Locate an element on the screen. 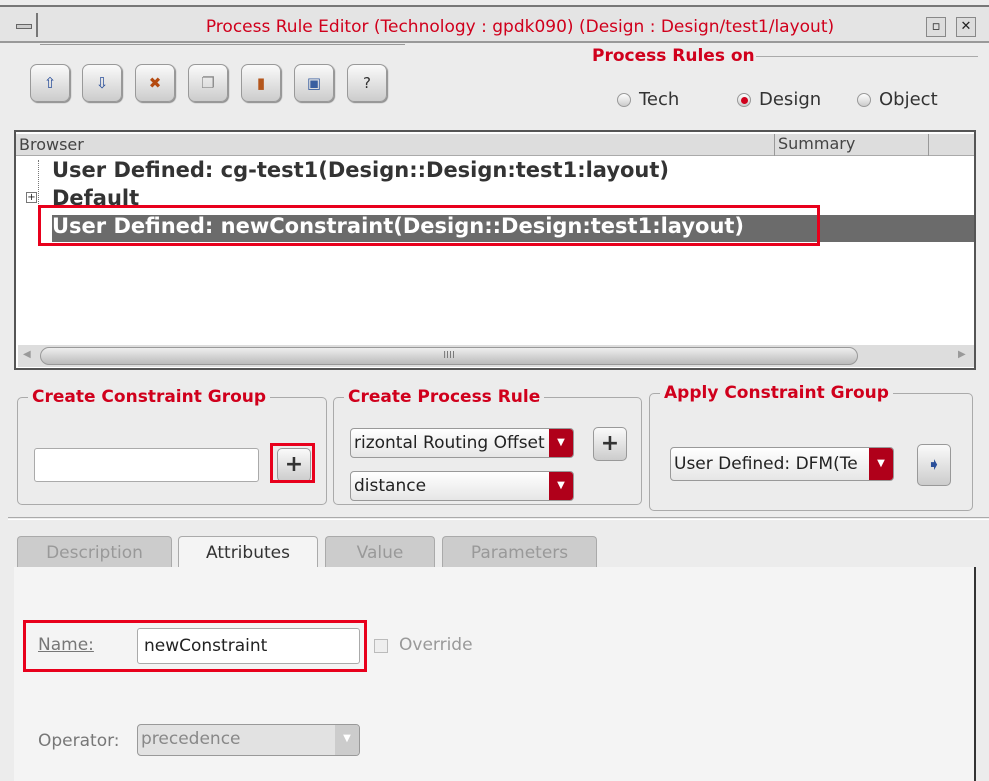 This screenshot has height=781, width=989. save-button: ▣ is located at coordinates (314, 83).